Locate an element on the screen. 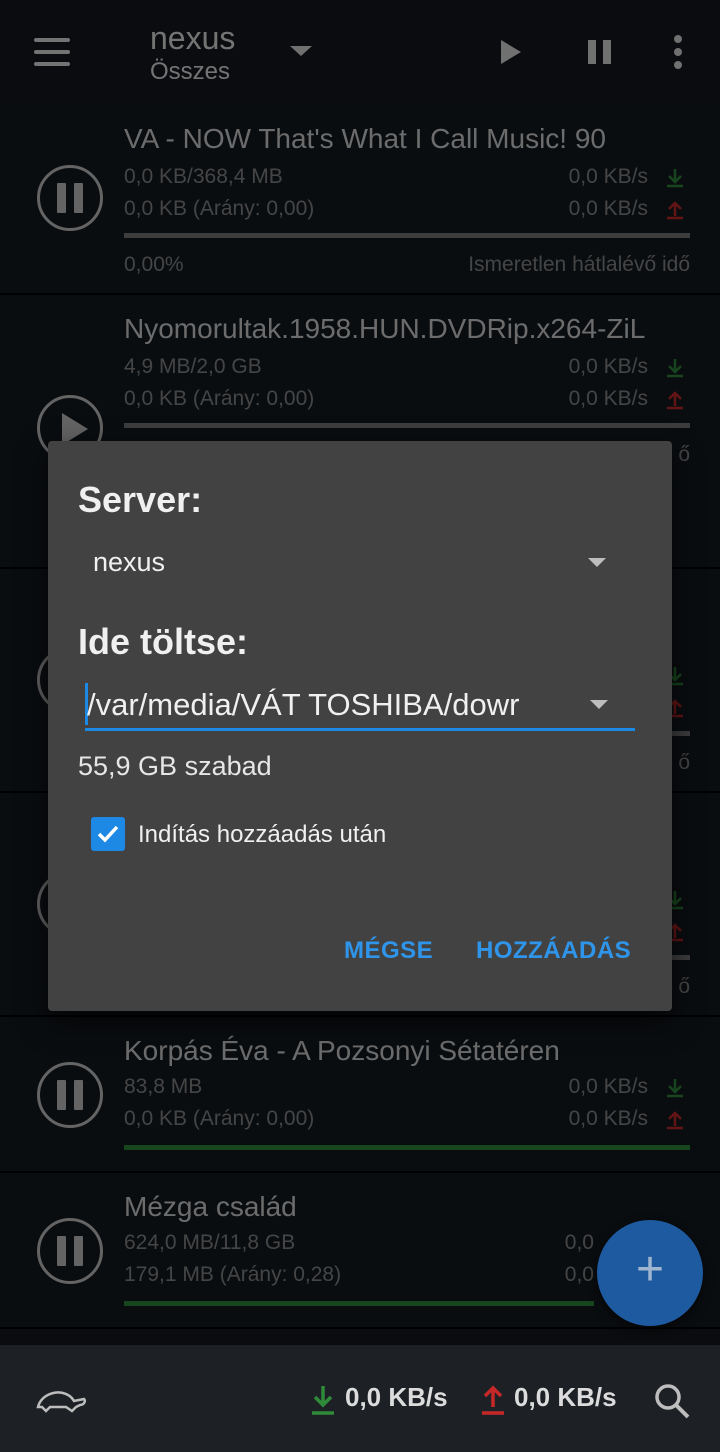 Image resolution: width=720 pixels, height=1452 pixels. start-after-add-label: Indítás hozzáadás után is located at coordinates (262, 835).